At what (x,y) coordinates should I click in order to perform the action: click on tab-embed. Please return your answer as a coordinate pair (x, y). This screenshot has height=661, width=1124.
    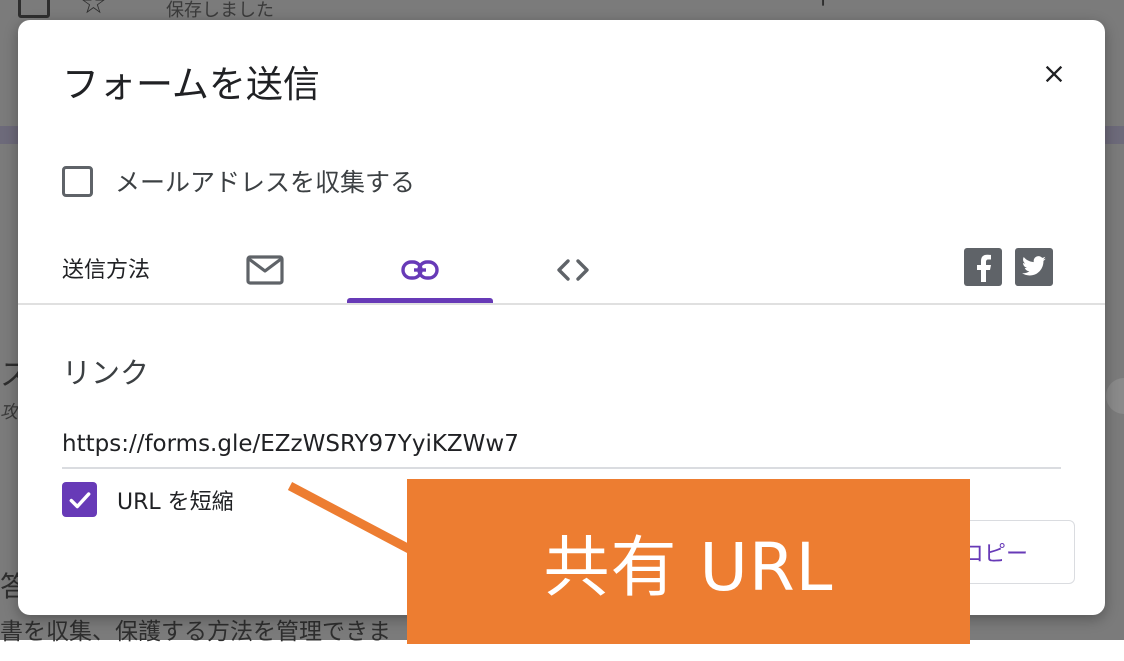
    Looking at the image, I should click on (573, 270).